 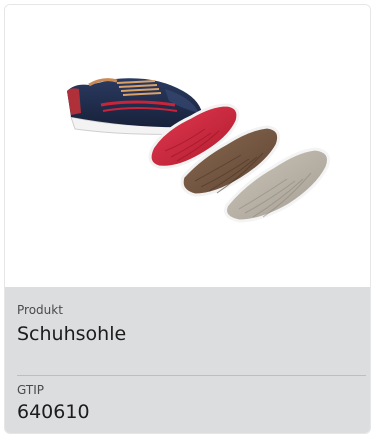 I want to click on product-name: Schuhsohle, so click(x=72, y=334).